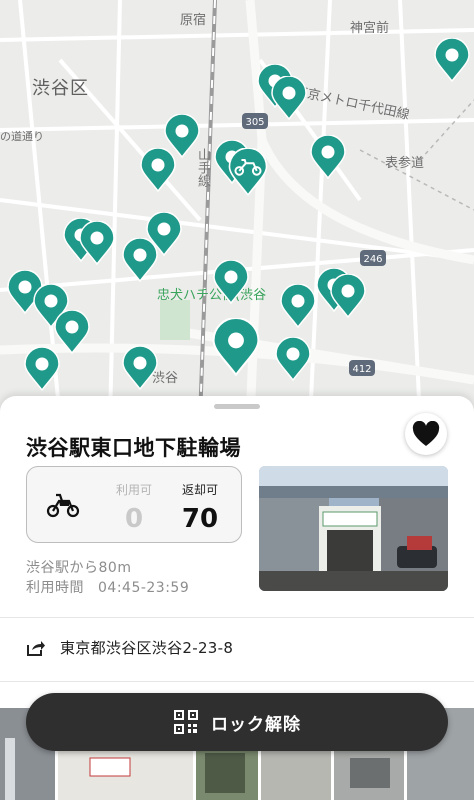 This screenshot has height=800, width=474. Describe the element at coordinates (212, 295) in the screenshot. I see `map-label-hachiko: 忠犬ハチ公像(渋谷` at that location.